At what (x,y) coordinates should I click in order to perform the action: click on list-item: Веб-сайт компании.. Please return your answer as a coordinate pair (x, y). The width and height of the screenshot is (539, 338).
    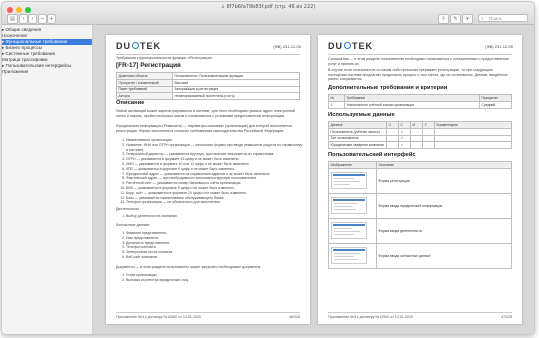
    Looking at the image, I should click on (215, 257).